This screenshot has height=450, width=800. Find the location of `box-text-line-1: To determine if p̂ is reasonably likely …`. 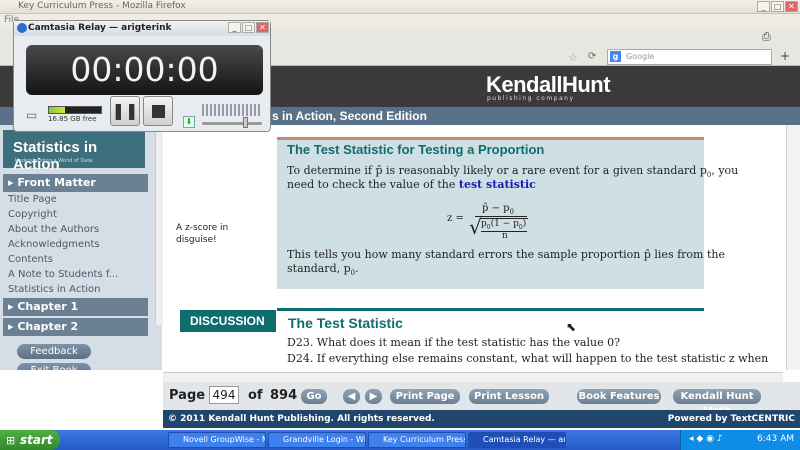

box-text-line-1: To determine if p̂ is reasonably likely … is located at coordinates (513, 172).